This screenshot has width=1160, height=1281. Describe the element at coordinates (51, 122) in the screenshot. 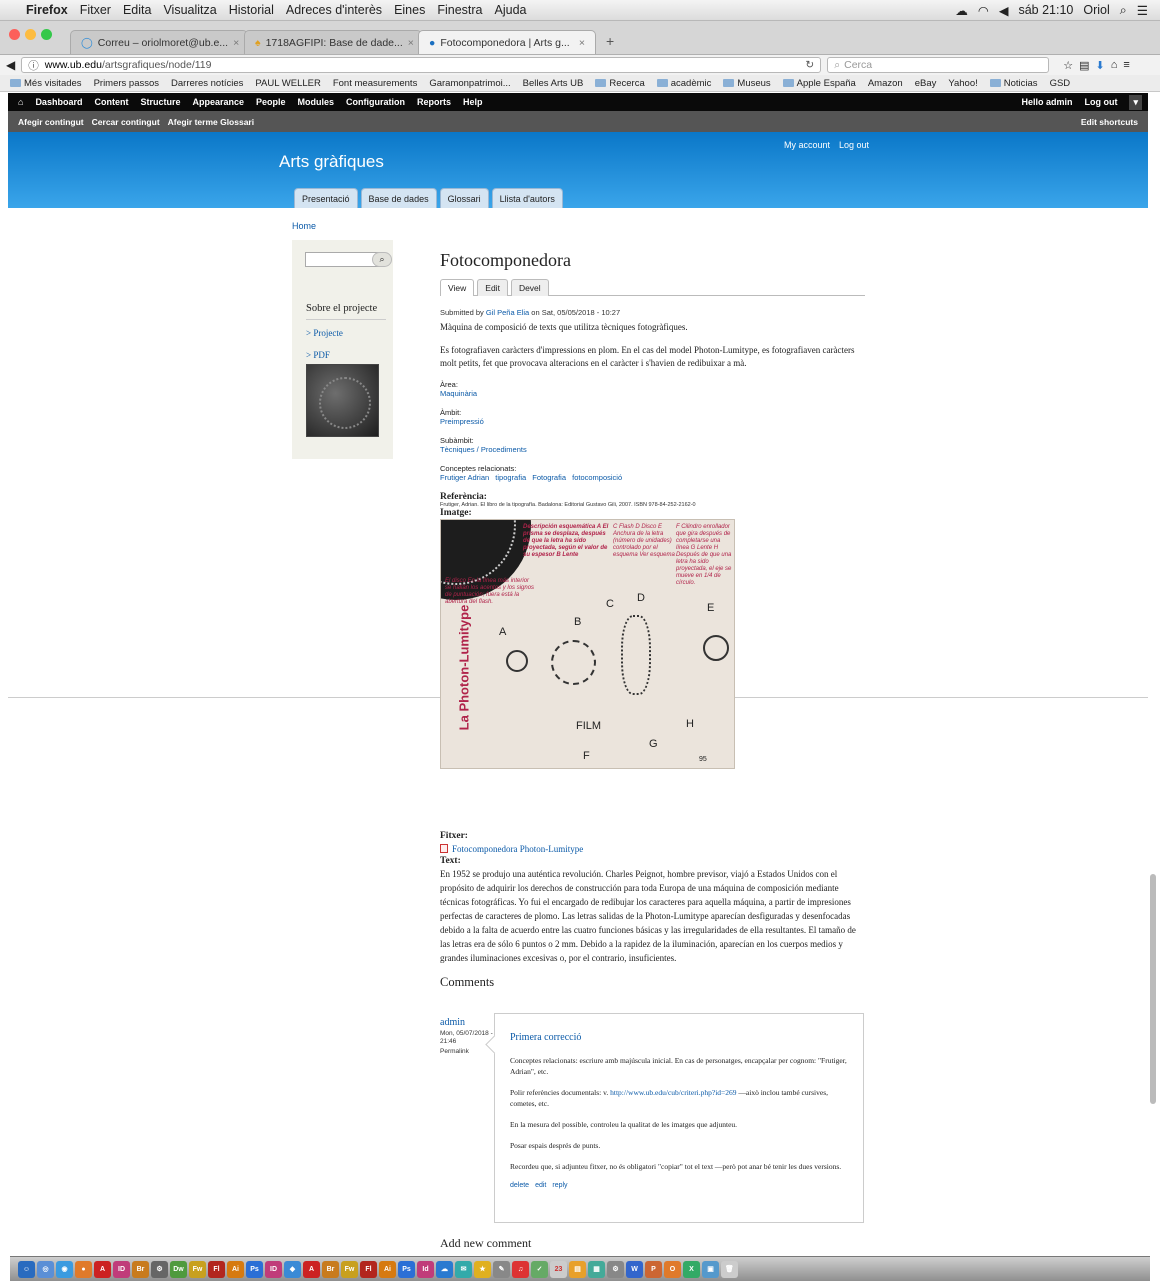

I see `shortcut-afegir-contingut: Afegir contingut` at that location.